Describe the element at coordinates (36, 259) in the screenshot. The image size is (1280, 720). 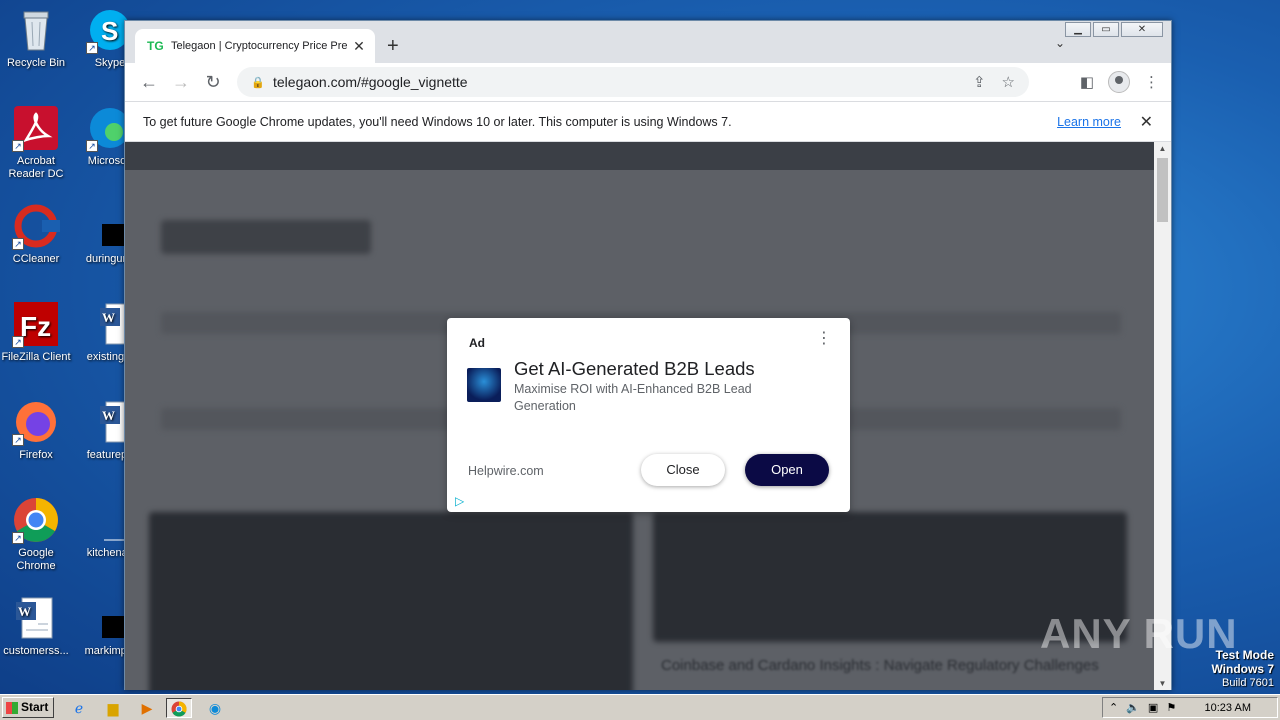
I see `desktop-icon-label: CCleaner` at that location.